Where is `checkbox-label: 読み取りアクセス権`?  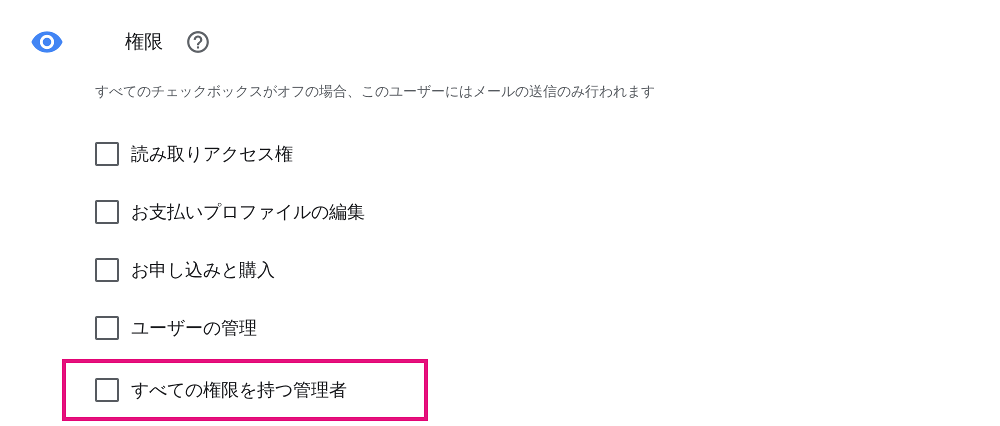 checkbox-label: 読み取りアクセス権 is located at coordinates (212, 154).